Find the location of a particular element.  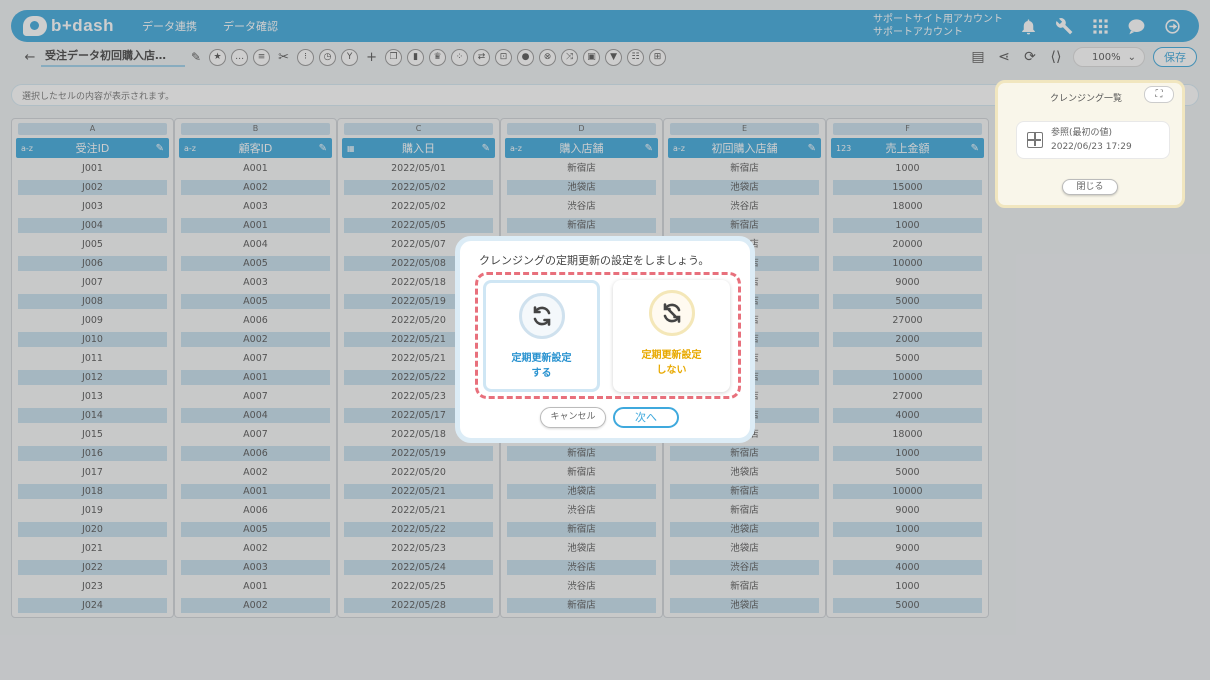

refresh-icon is located at coordinates (541, 316).